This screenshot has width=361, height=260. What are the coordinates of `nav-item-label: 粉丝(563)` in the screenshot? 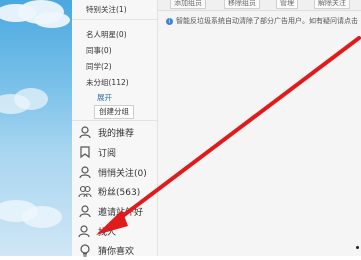 It's located at (119, 192).